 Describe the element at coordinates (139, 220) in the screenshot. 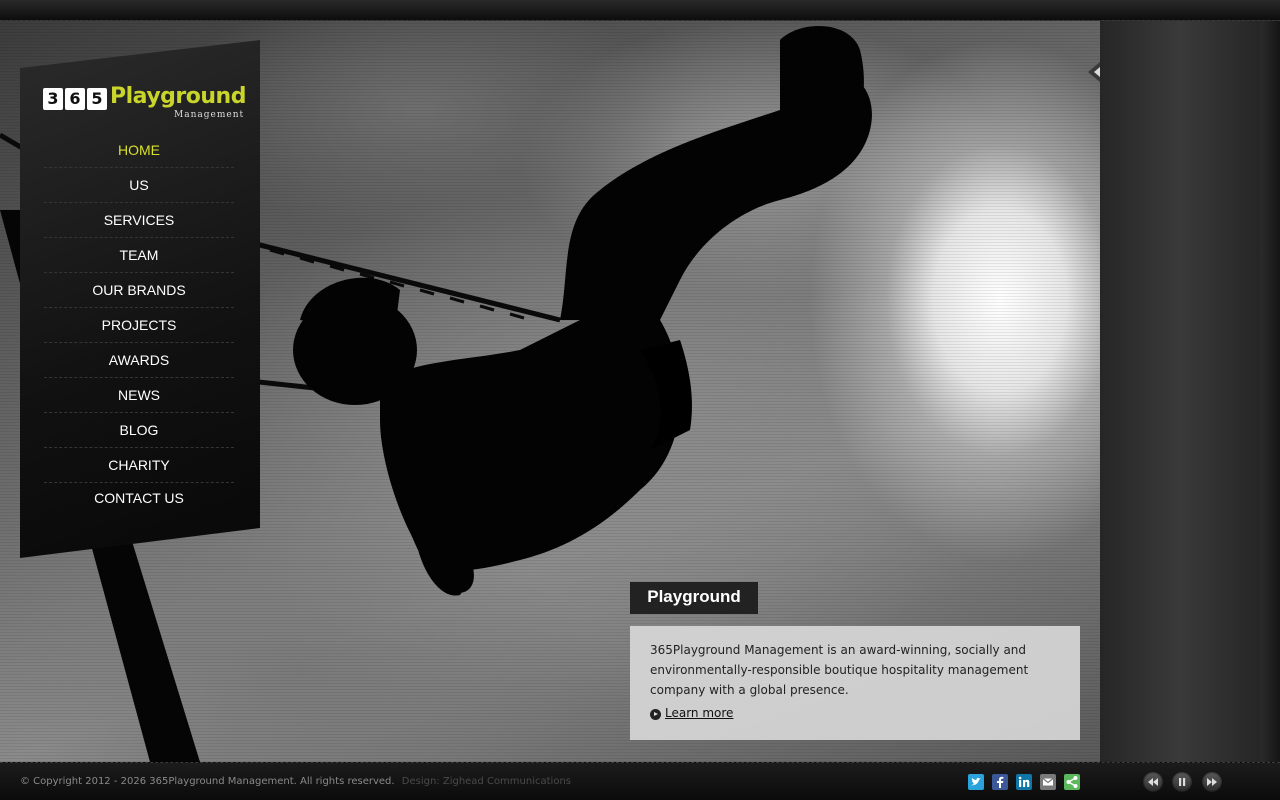

I see `nav-item-services: SERVICES` at that location.